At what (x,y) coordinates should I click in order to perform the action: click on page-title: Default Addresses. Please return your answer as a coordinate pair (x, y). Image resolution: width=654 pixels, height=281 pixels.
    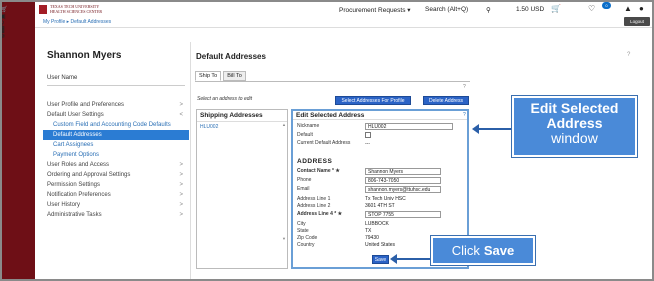
    Looking at the image, I should click on (231, 56).